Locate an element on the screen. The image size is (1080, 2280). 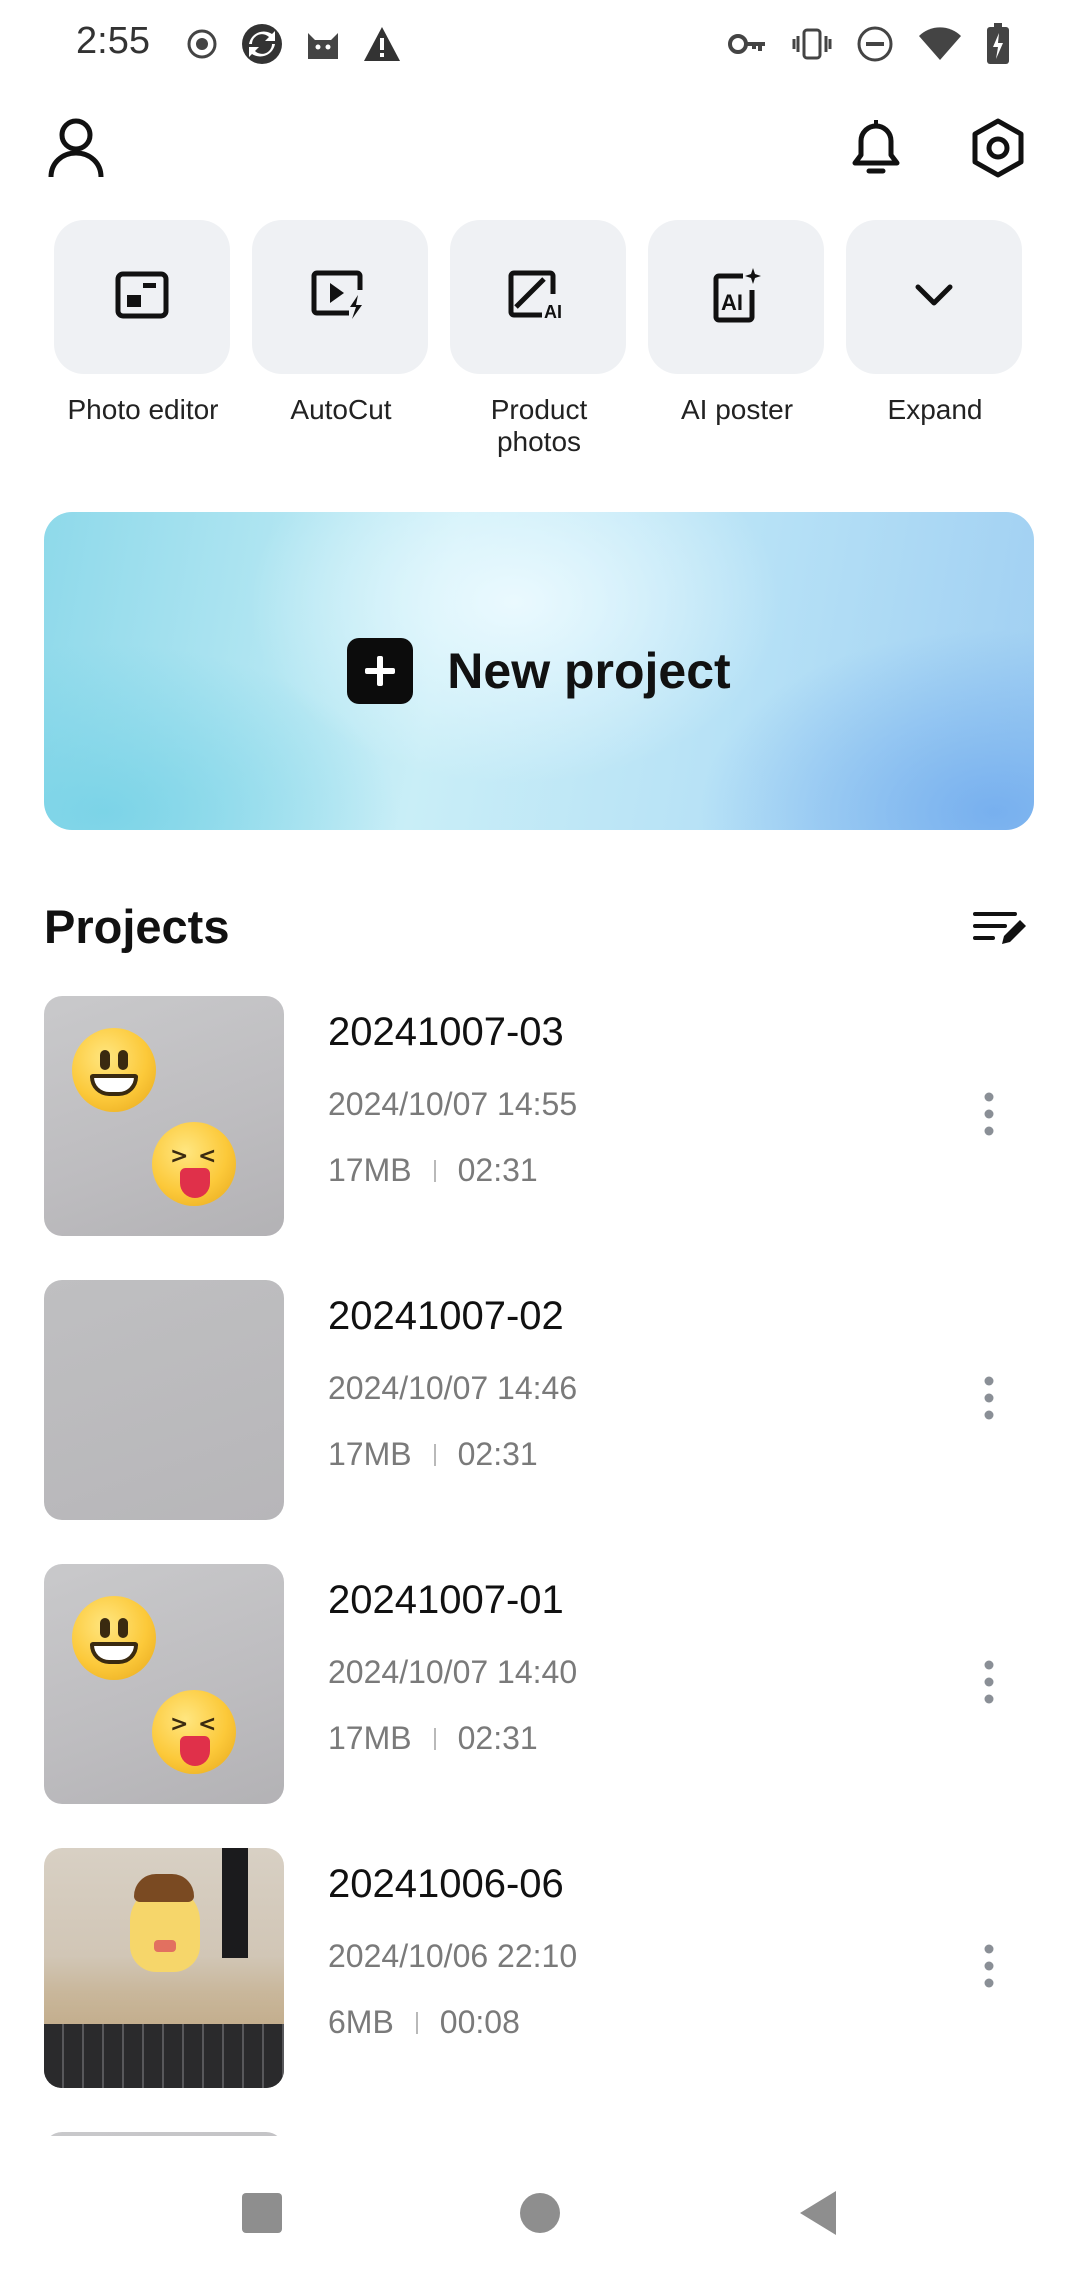
project-date: 2024/10/07 14:55 is located at coordinates (453, 1104).